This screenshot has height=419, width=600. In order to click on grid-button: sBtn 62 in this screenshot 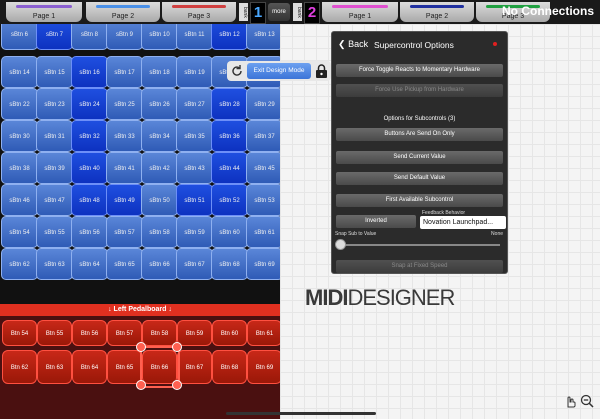, I will do `click(19, 264)`.